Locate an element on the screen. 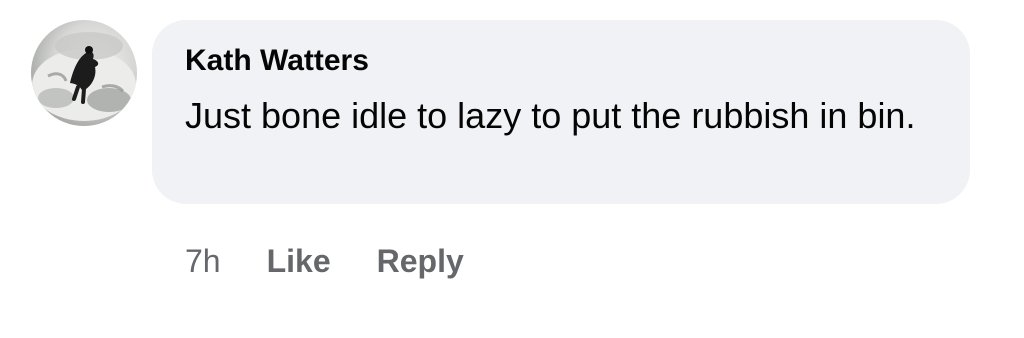 Image resolution: width=1024 pixels, height=338 pixels. avatar-photo is located at coordinates (84, 76).